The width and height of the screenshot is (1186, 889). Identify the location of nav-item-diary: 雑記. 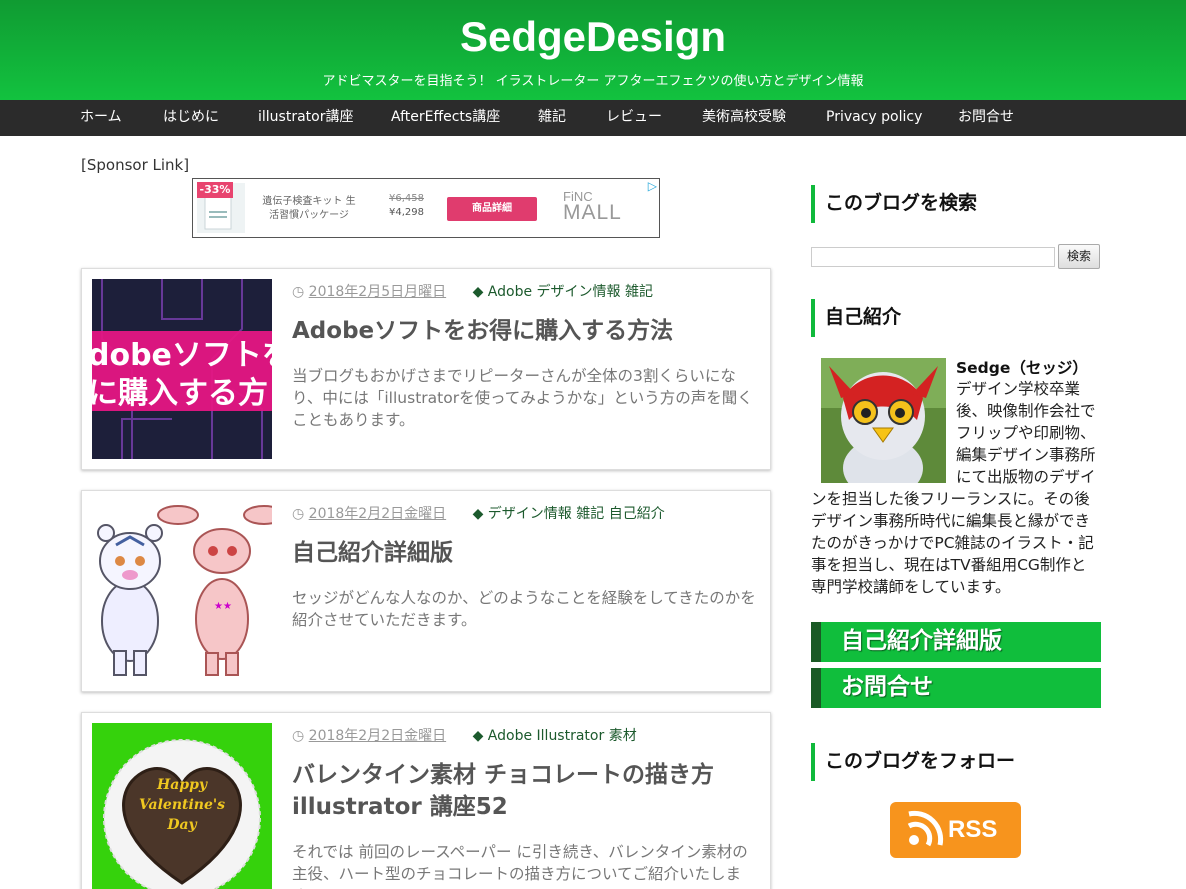
(552, 118).